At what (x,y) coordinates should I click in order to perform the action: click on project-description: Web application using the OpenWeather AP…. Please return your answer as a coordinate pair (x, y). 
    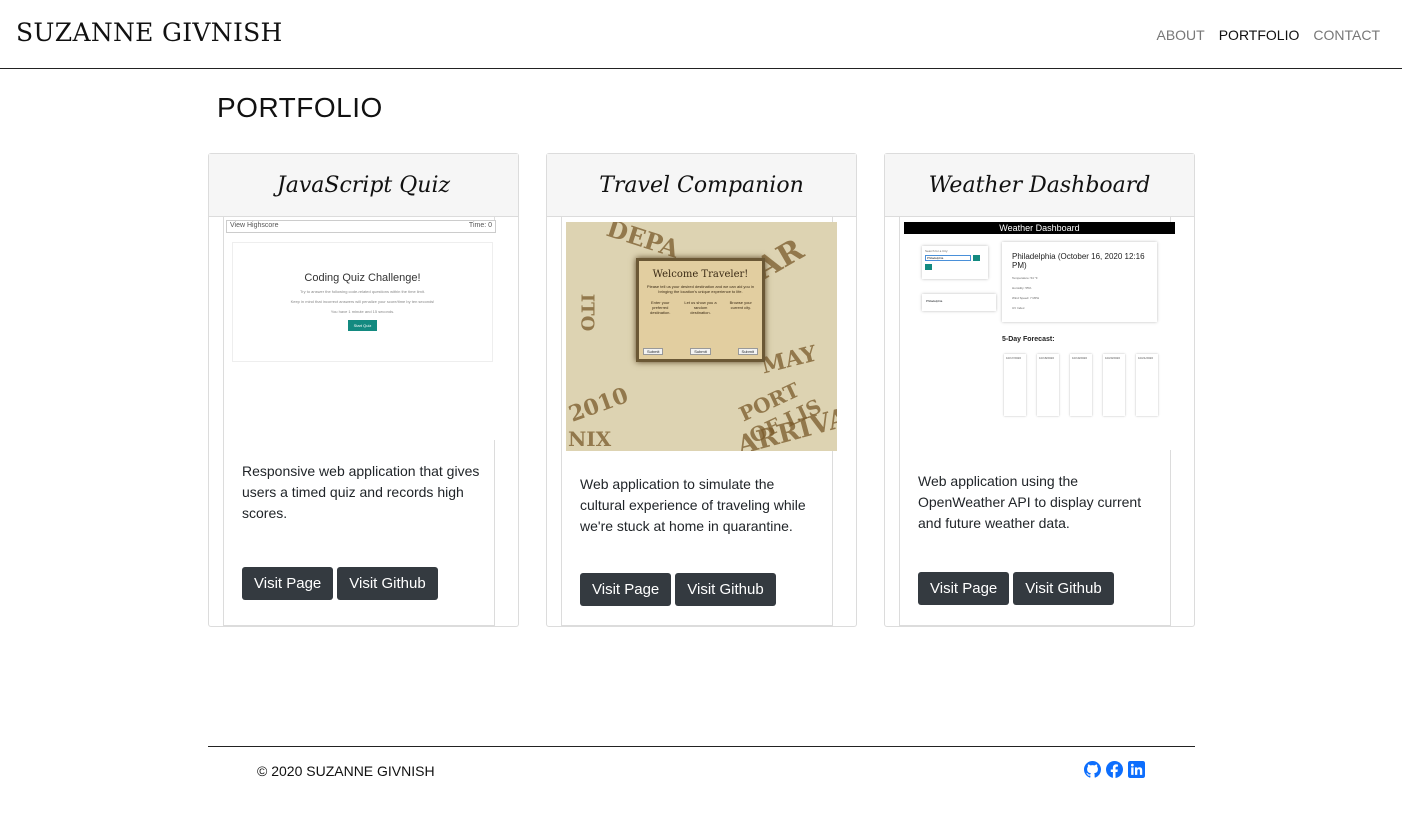
    Looking at the image, I should click on (1030, 502).